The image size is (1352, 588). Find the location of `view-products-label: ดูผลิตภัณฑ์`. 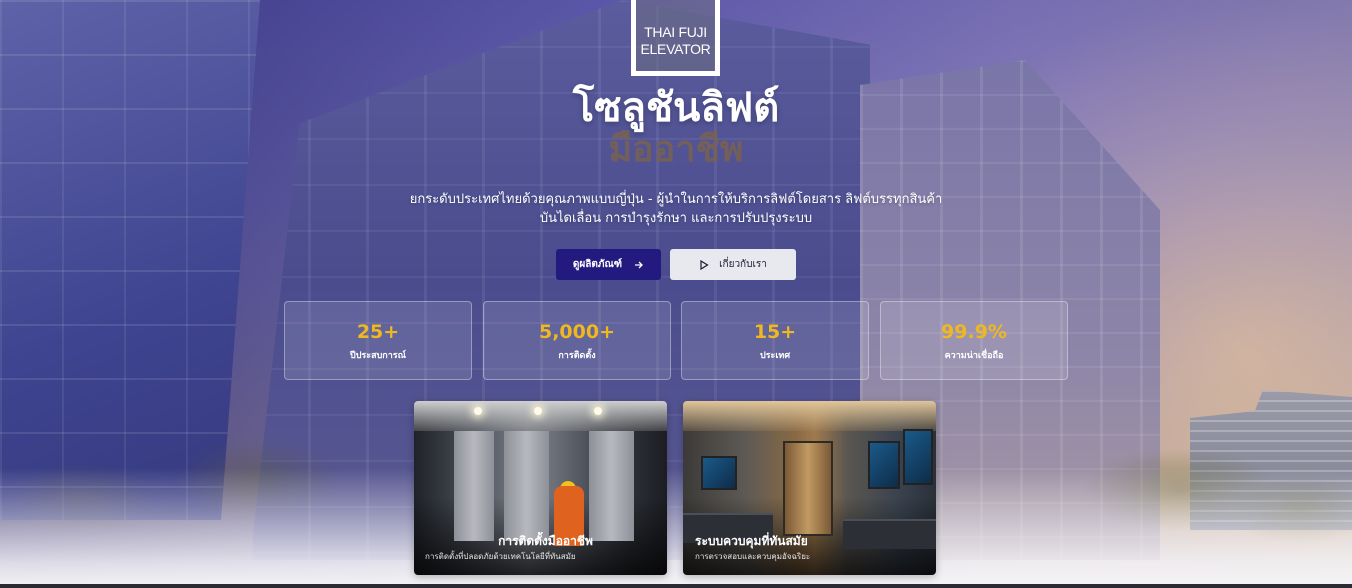

view-products-label: ดูผลิตภัณฑ์ is located at coordinates (597, 264).